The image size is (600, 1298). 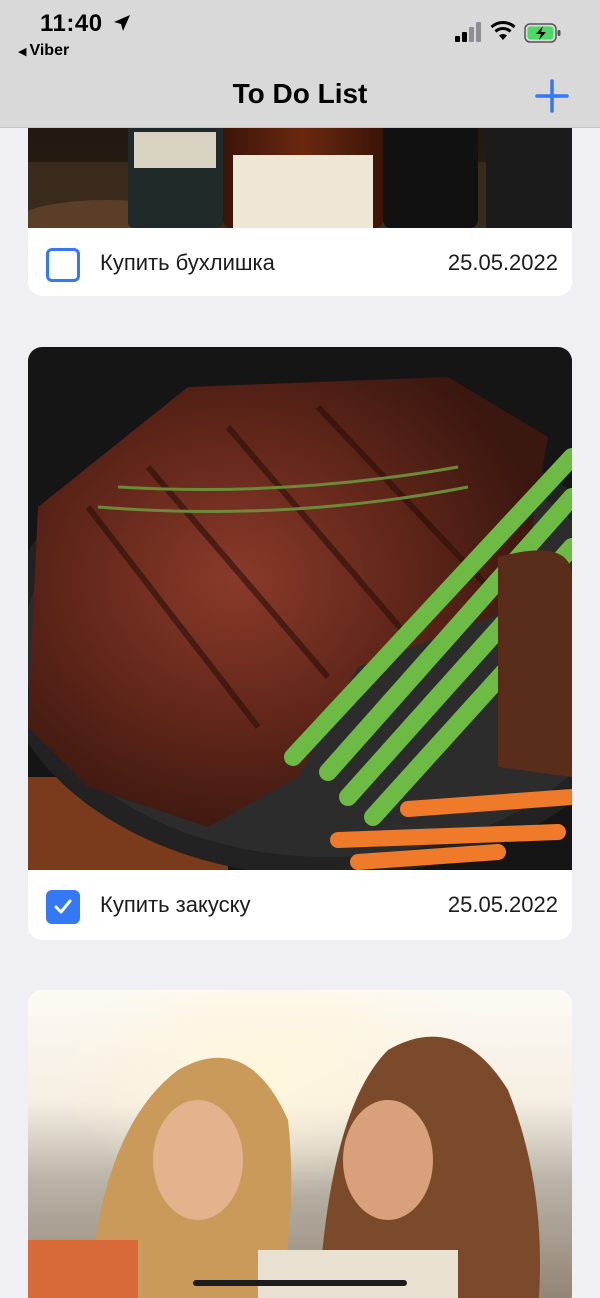 I want to click on cellular-signal-icon, so click(x=468, y=32).